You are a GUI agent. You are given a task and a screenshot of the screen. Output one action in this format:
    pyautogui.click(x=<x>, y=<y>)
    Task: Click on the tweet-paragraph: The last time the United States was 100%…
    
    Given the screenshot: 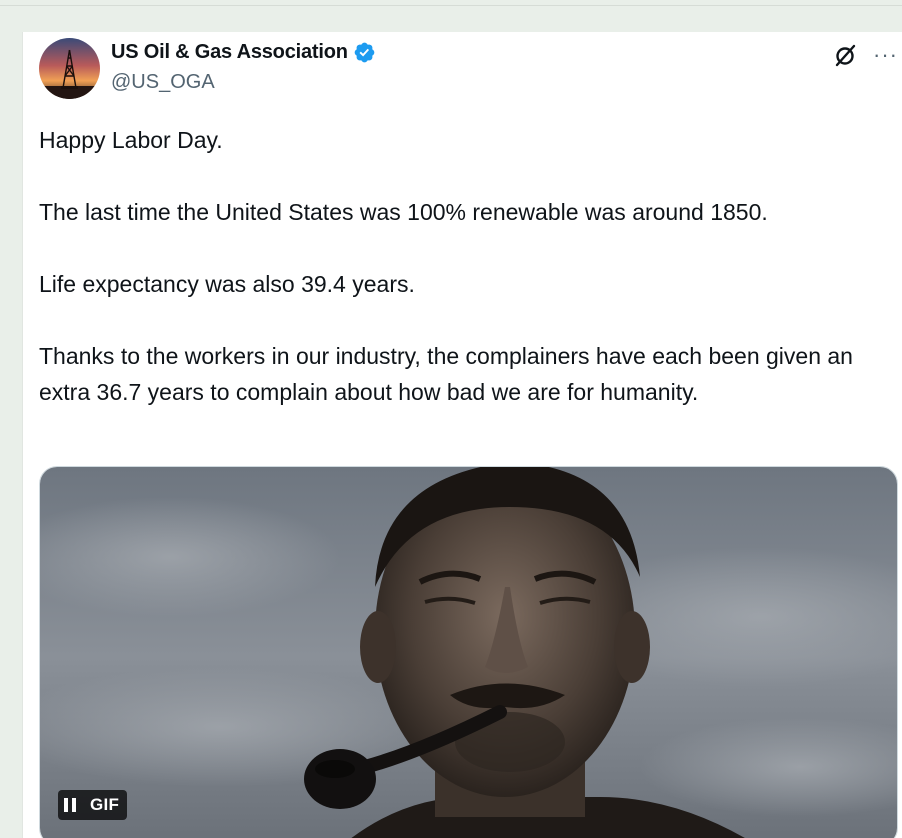 What is the action you would take?
    pyautogui.click(x=403, y=212)
    